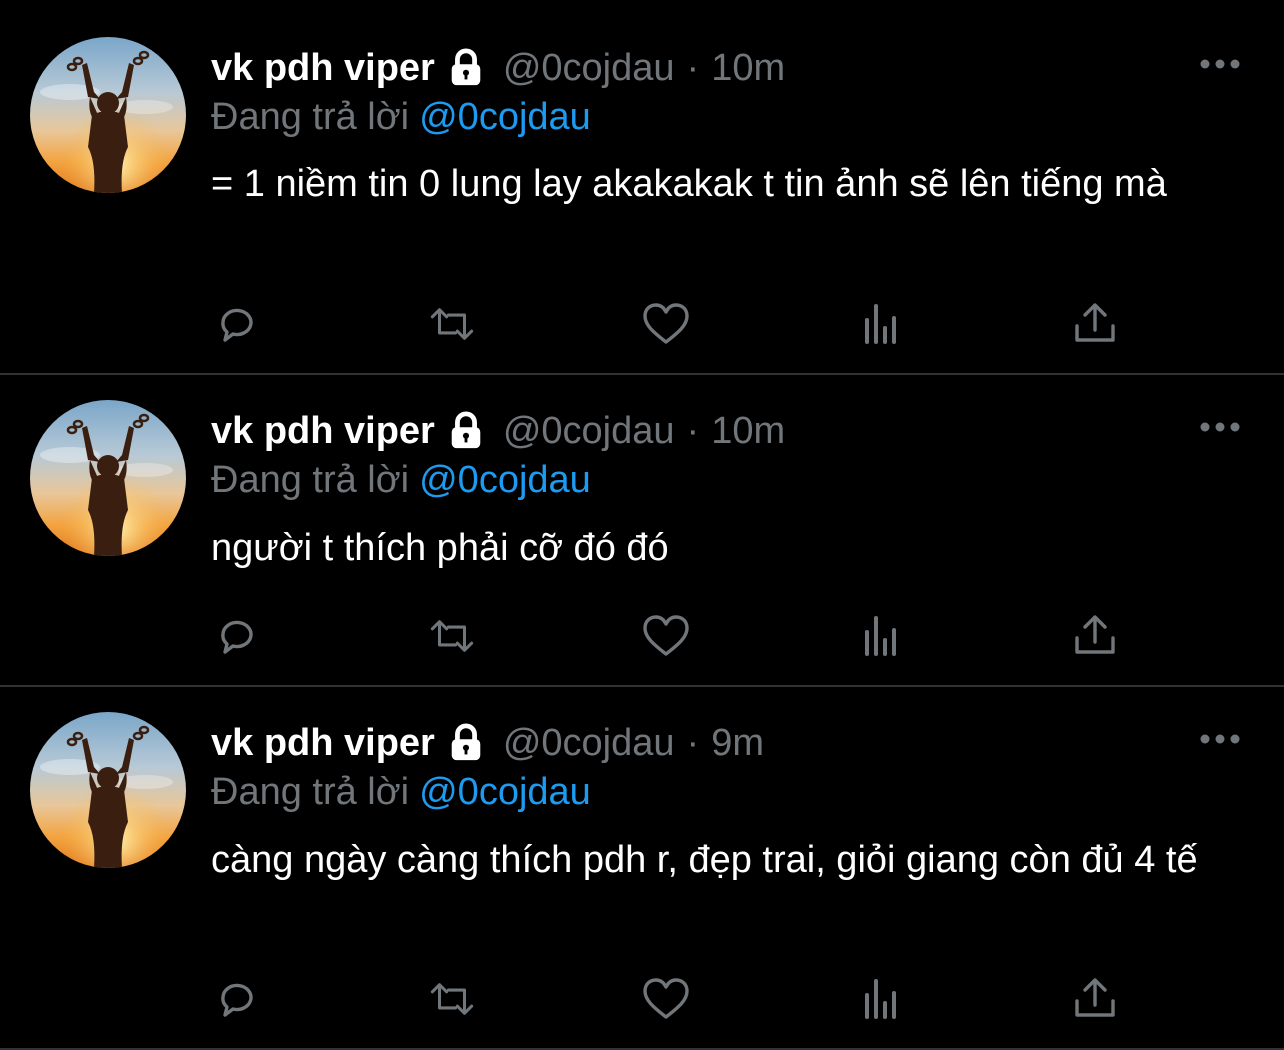  Describe the element at coordinates (440, 548) in the screenshot. I see `tweet-text: người t thích phải cỡ đó đó` at that location.